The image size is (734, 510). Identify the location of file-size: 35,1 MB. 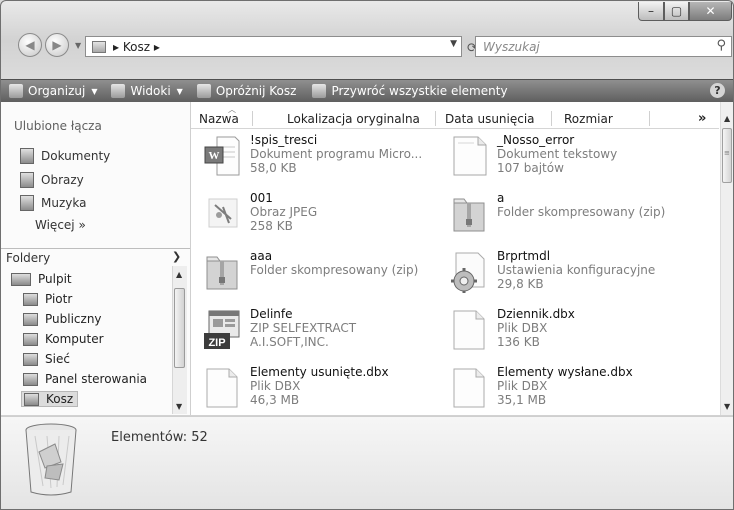
(522, 400).